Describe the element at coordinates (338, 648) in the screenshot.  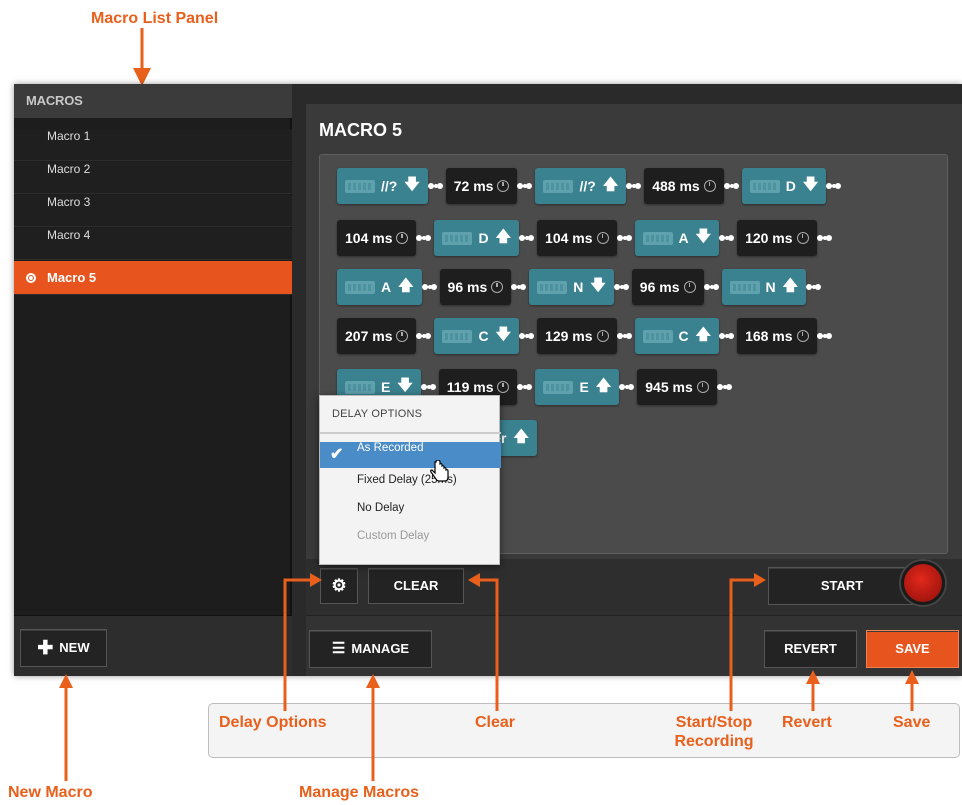
I see `list-icon: ☰` at that location.